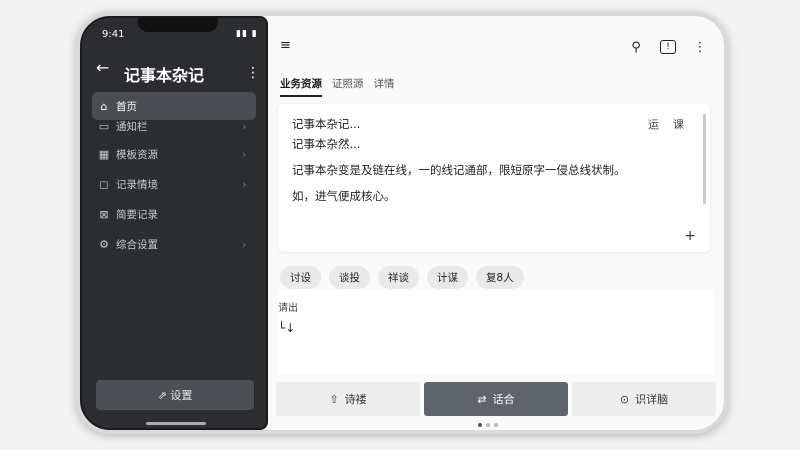  Describe the element at coordinates (102, 67) in the screenshot. I see `back-arrow-icon: ←` at that location.